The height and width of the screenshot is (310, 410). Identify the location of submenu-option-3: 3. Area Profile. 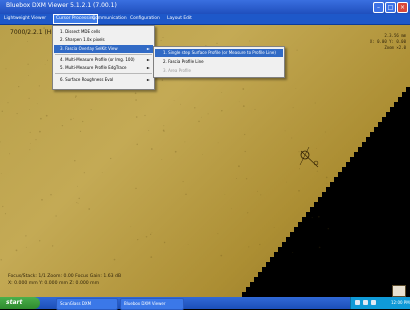
(219, 71).